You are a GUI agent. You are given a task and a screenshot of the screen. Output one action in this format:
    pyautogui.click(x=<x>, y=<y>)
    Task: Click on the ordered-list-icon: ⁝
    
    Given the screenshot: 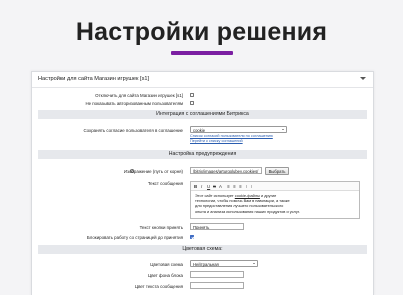 What is the action you would take?
    pyautogui.click(x=246, y=187)
    